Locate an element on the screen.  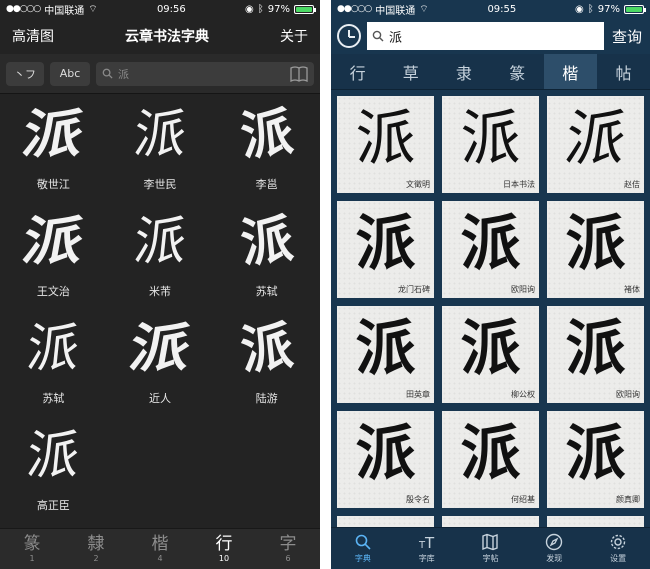
glyph-tile: 派柳公权 is located at coordinates (490, 354).